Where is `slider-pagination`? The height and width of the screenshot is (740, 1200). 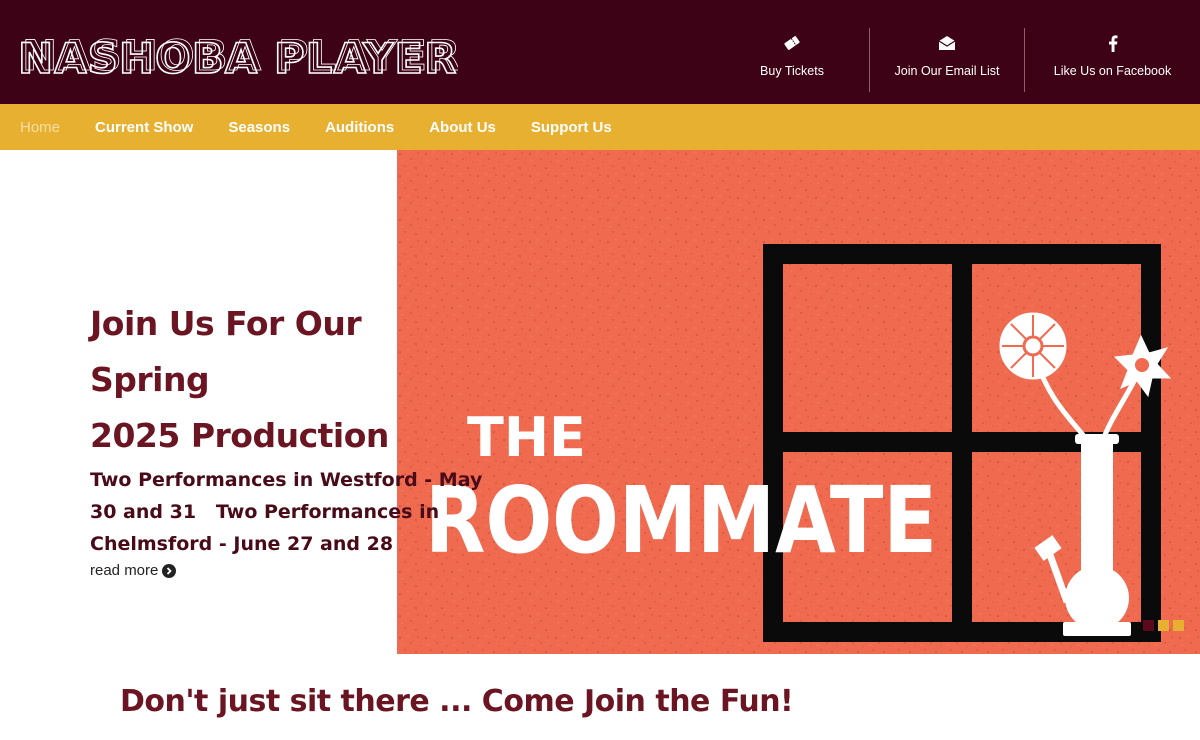 slider-pagination is located at coordinates (1163, 625).